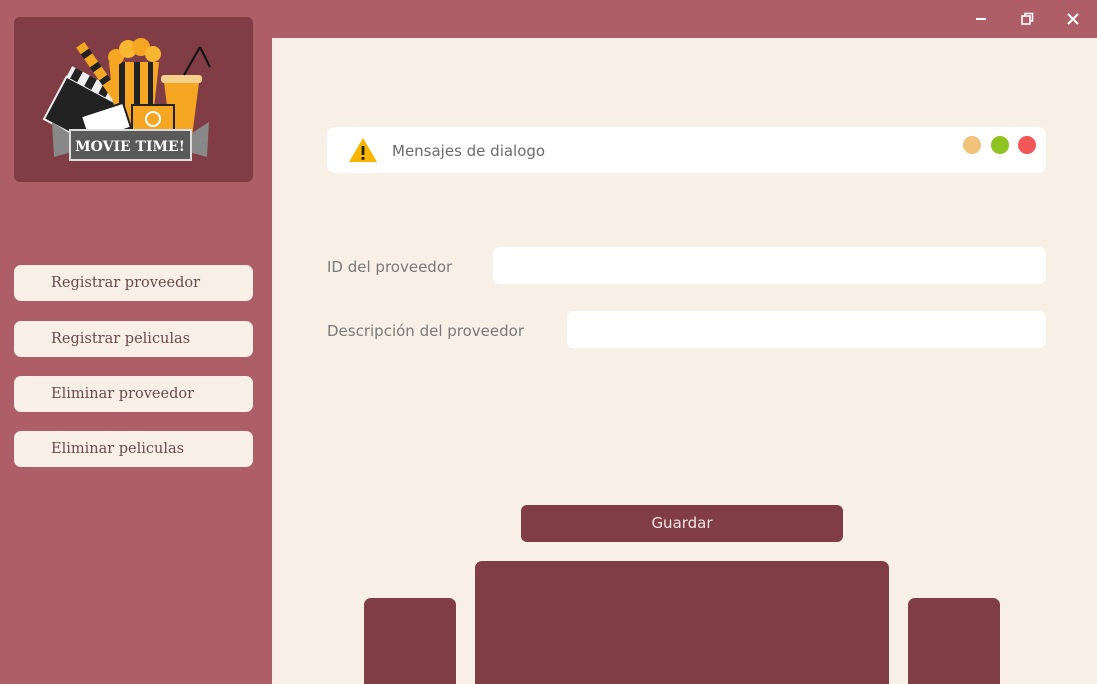 The image size is (1097, 684). I want to click on minimize-icon, so click(981, 19).